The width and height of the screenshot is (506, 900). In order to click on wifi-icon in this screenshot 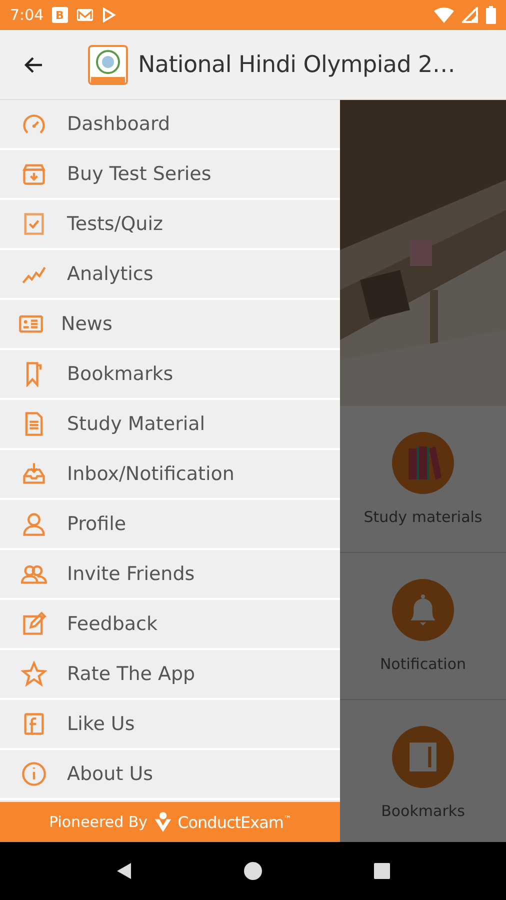, I will do `click(444, 15)`.